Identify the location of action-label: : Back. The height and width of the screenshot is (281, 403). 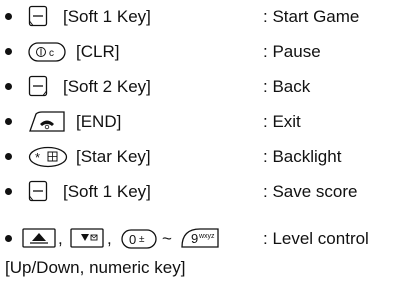
(287, 86).